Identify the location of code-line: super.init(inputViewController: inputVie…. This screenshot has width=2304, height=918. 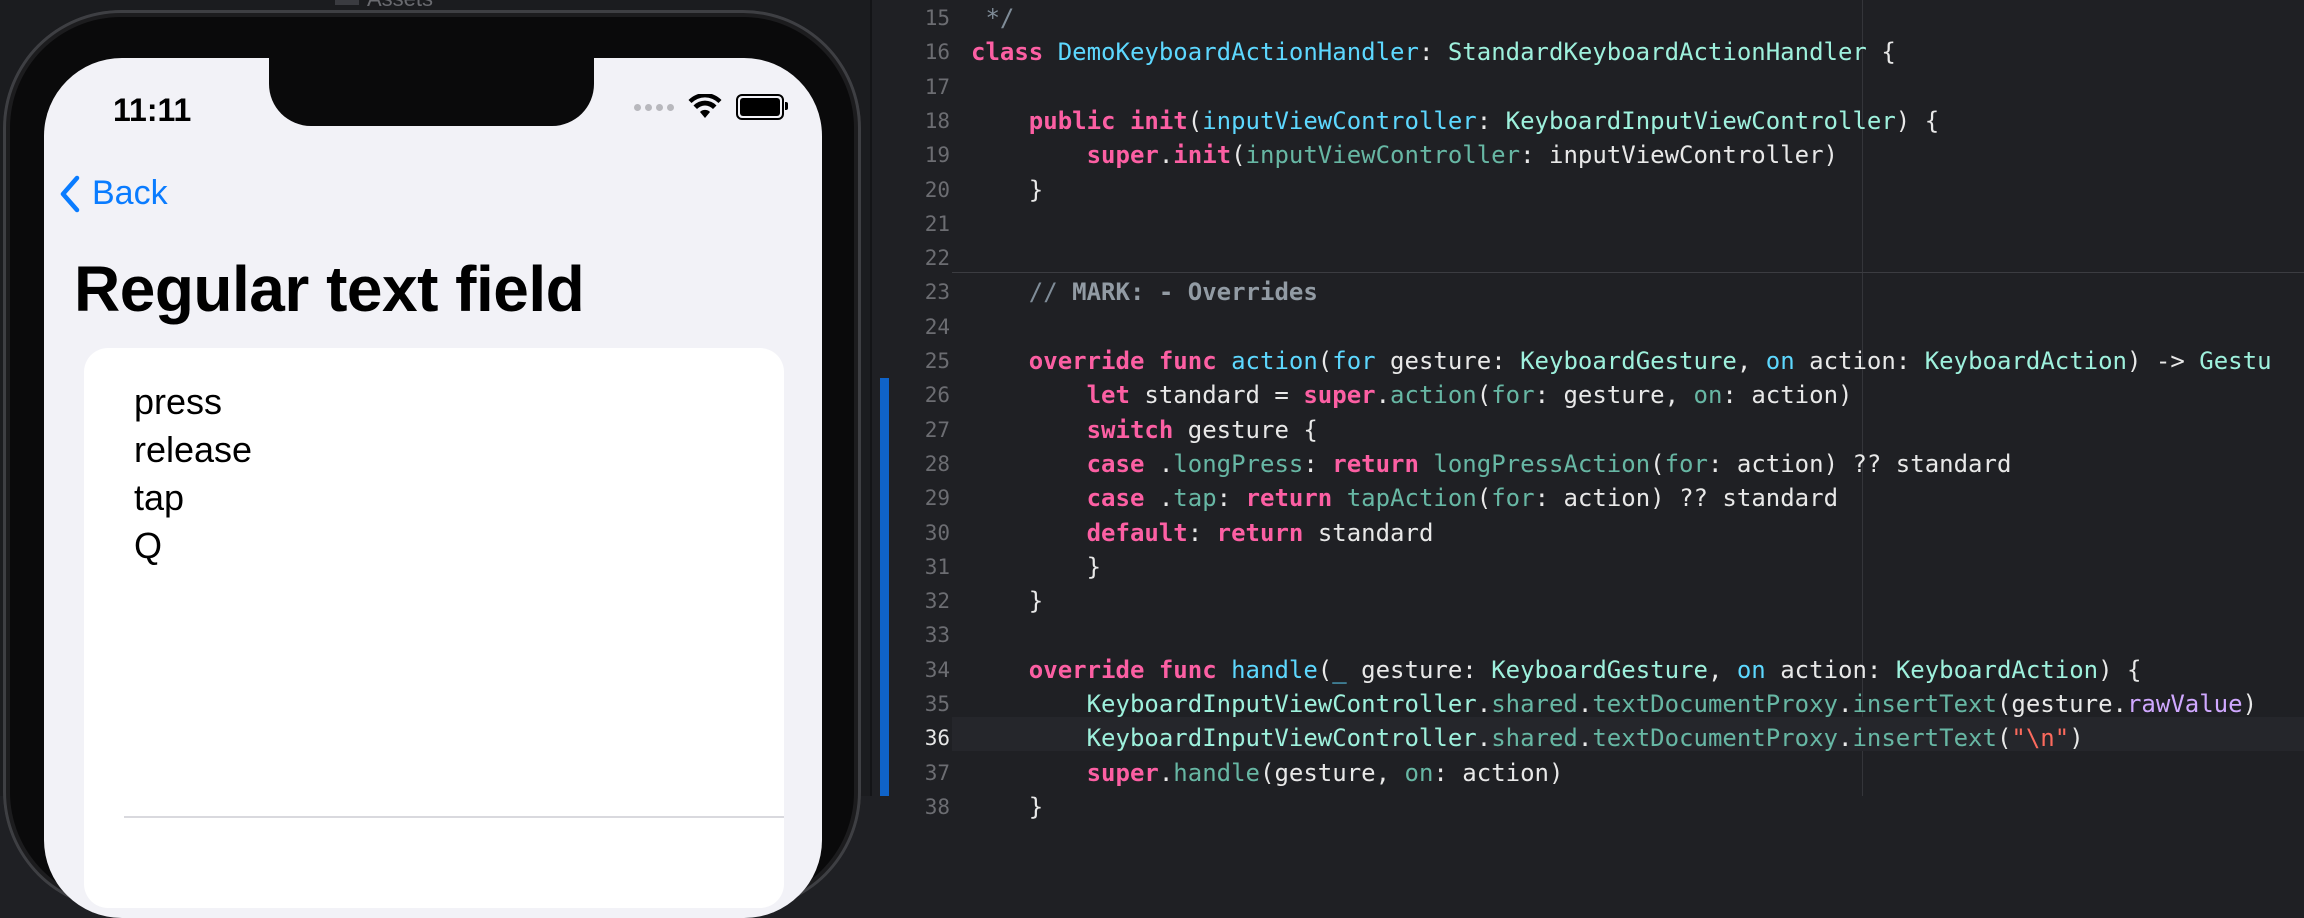
(1404, 155).